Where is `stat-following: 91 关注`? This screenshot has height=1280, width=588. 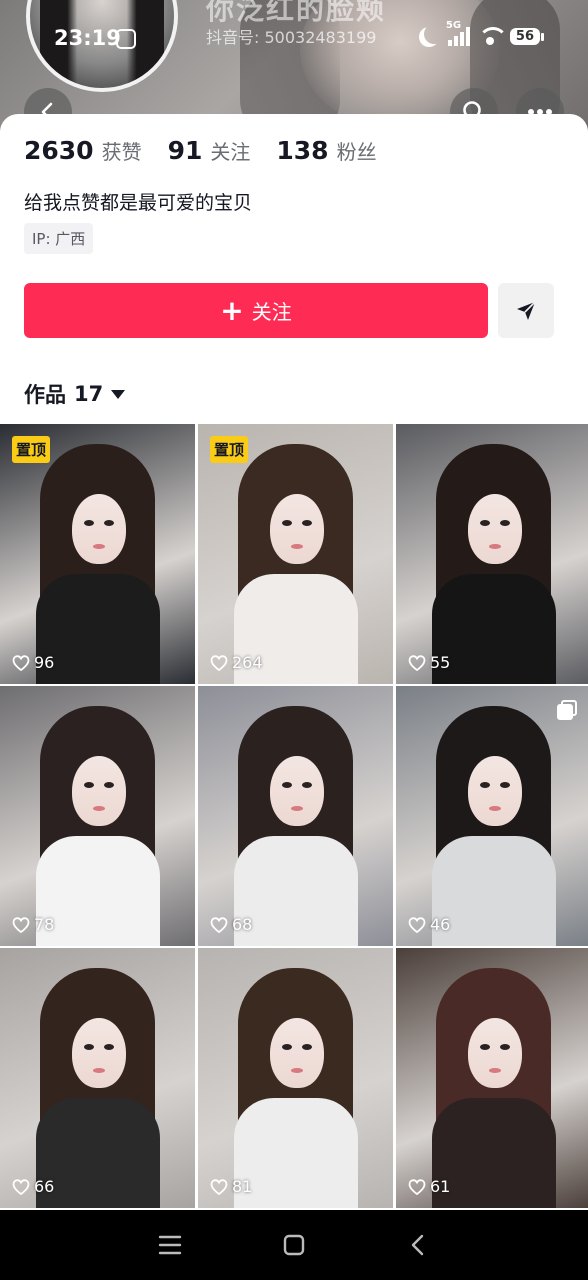
stat-following: 91 关注 is located at coordinates (209, 150).